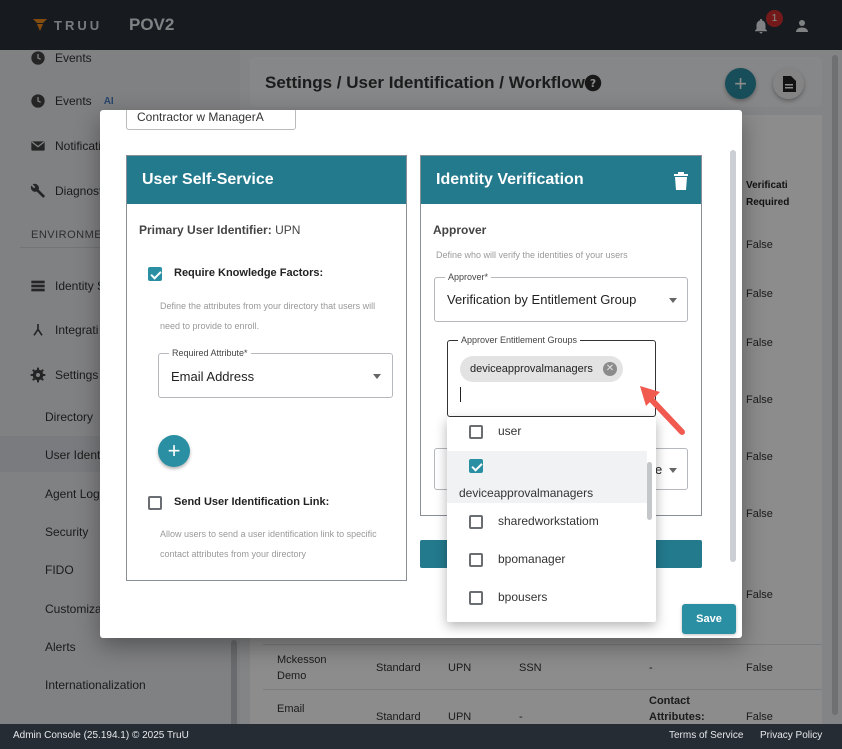 The height and width of the screenshot is (749, 842). What do you see at coordinates (460, 394) in the screenshot?
I see `text-cursor` at bounding box center [460, 394].